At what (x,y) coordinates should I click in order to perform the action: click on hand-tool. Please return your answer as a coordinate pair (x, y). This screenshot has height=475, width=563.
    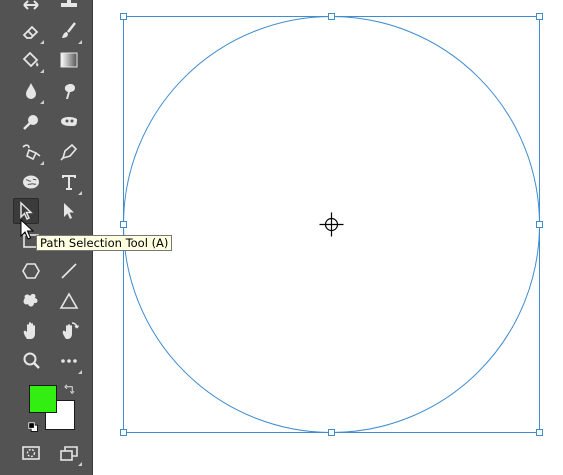
    Looking at the image, I should click on (31, 331).